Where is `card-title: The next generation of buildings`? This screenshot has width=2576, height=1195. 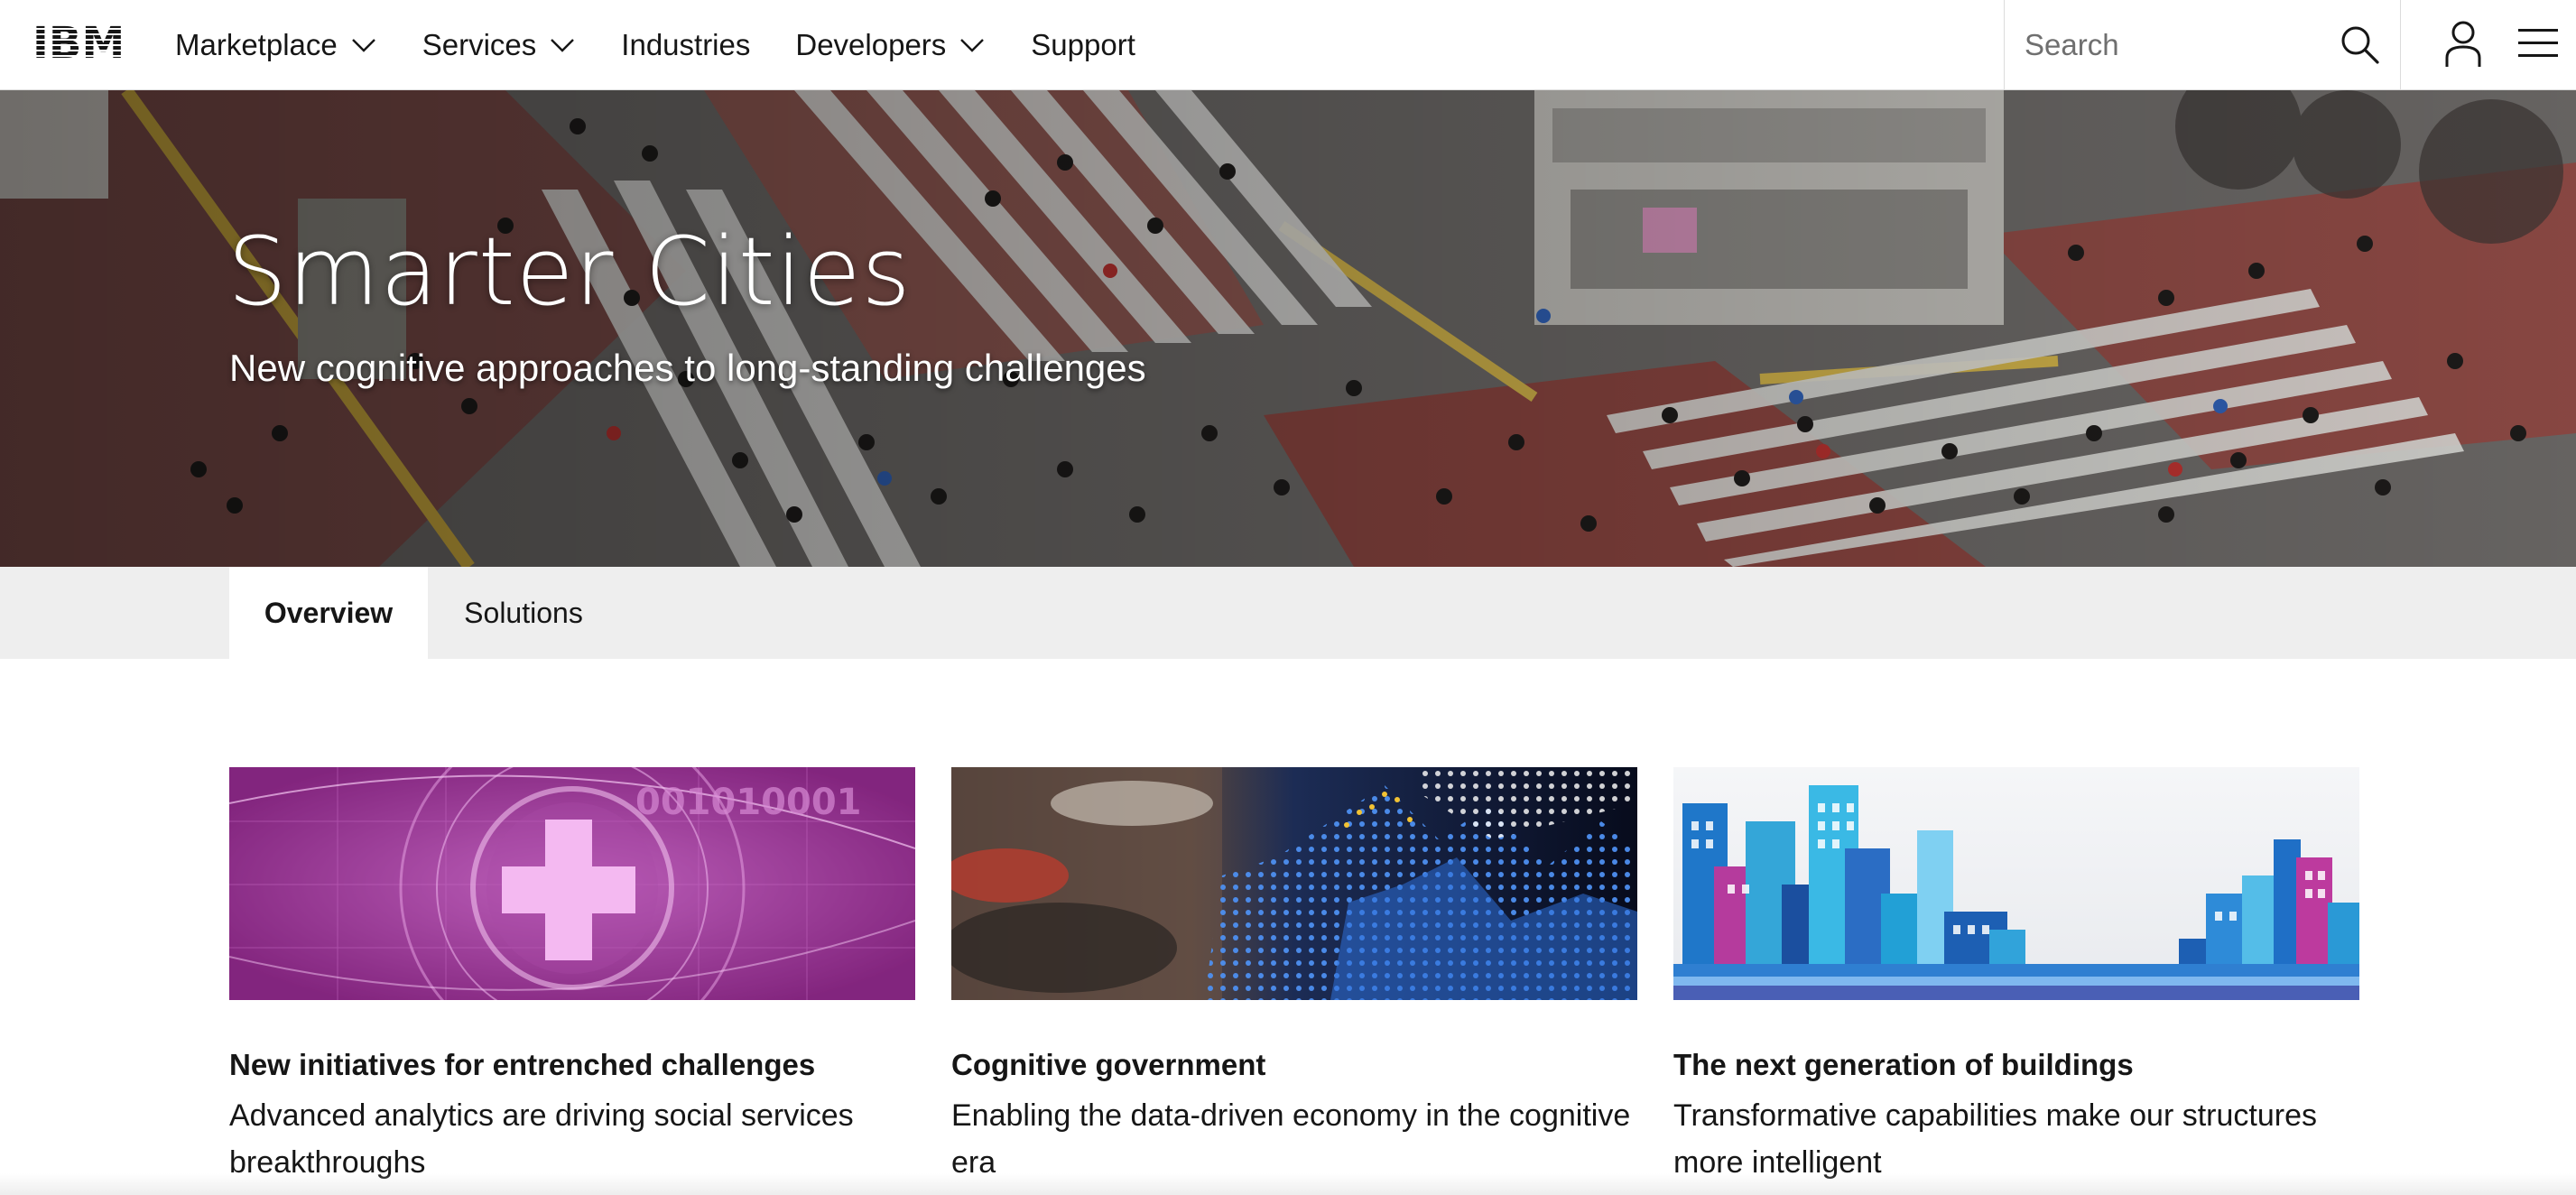 card-title: The next generation of buildings is located at coordinates (1904, 1064).